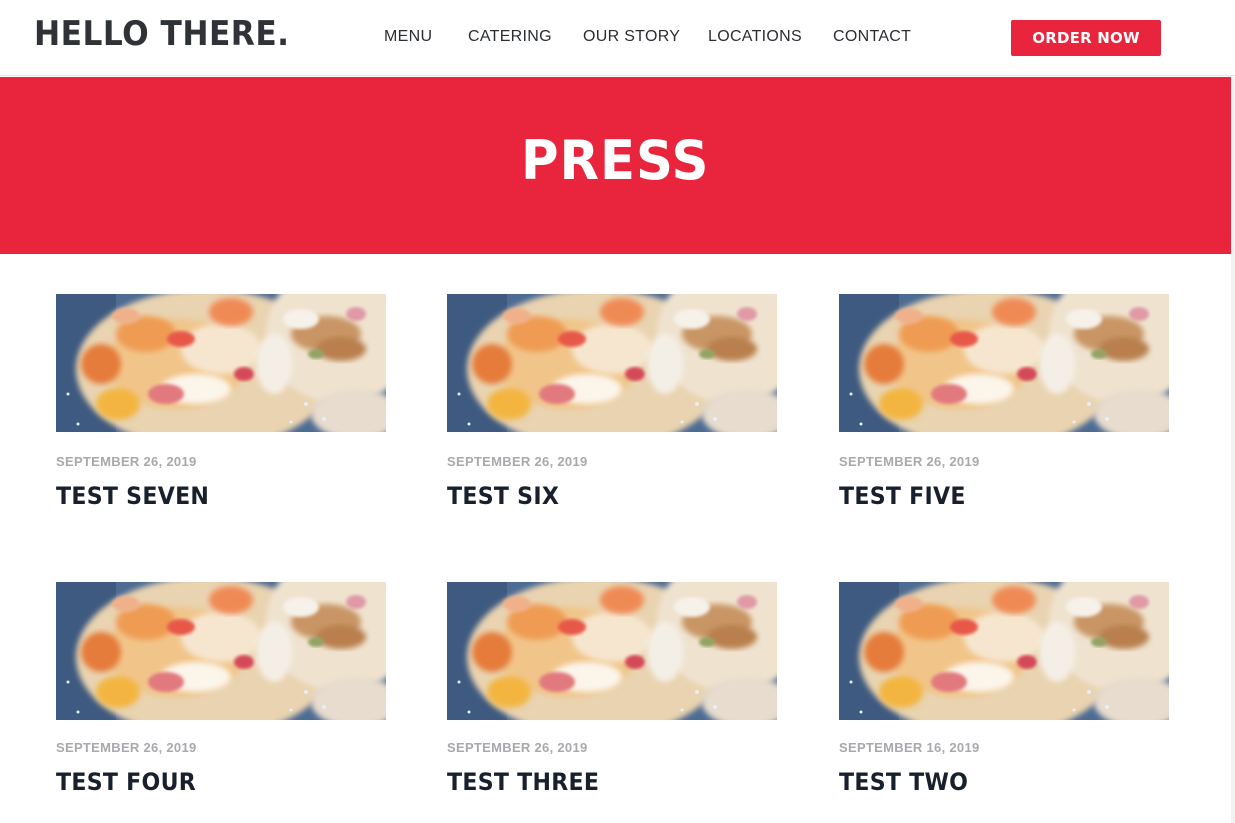 The height and width of the screenshot is (823, 1235). I want to click on press-card-title: TEST FOUR, so click(126, 782).